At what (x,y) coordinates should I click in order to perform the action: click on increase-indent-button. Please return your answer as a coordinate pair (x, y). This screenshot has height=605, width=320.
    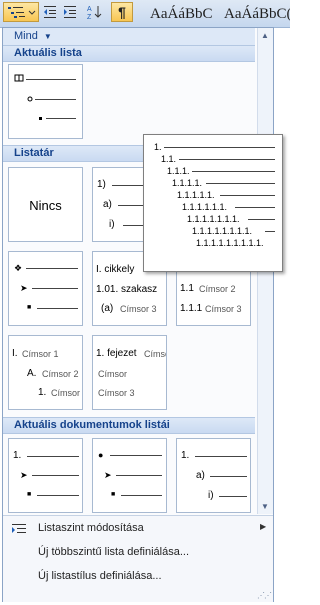
    Looking at the image, I should click on (70, 12).